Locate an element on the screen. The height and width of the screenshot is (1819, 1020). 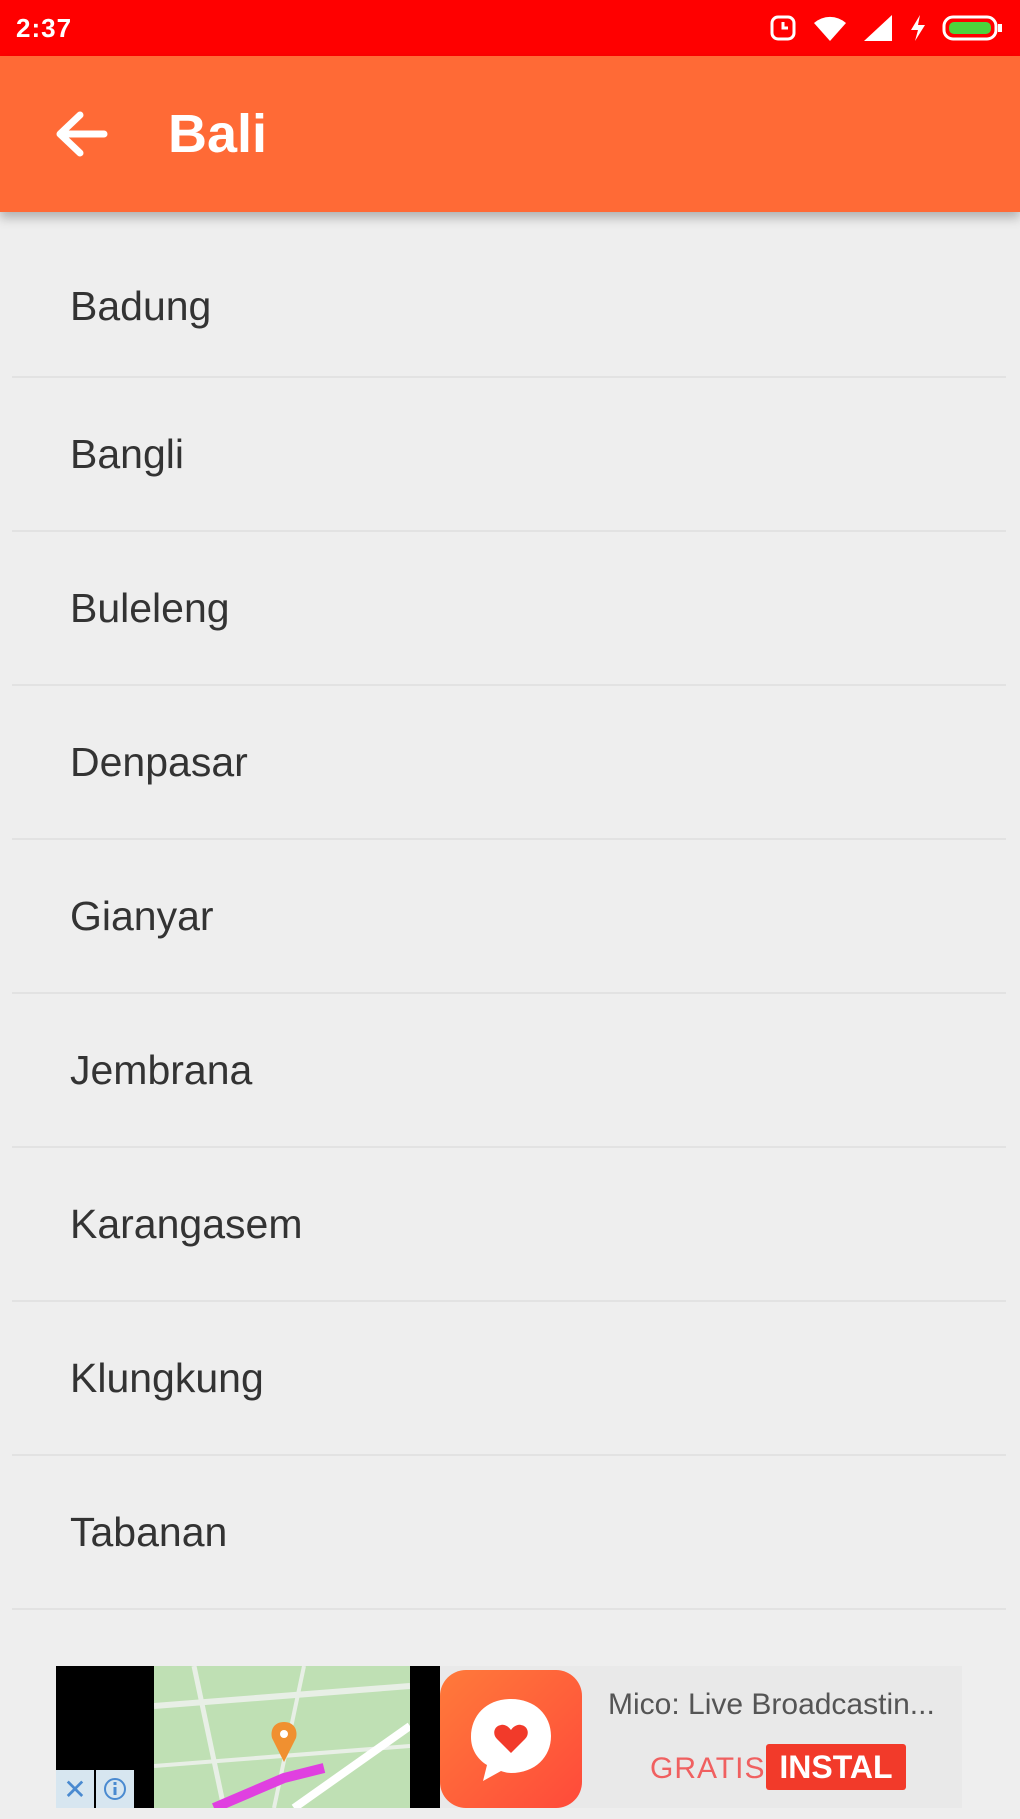
list-item-label: Klungkung is located at coordinates (167, 1377).